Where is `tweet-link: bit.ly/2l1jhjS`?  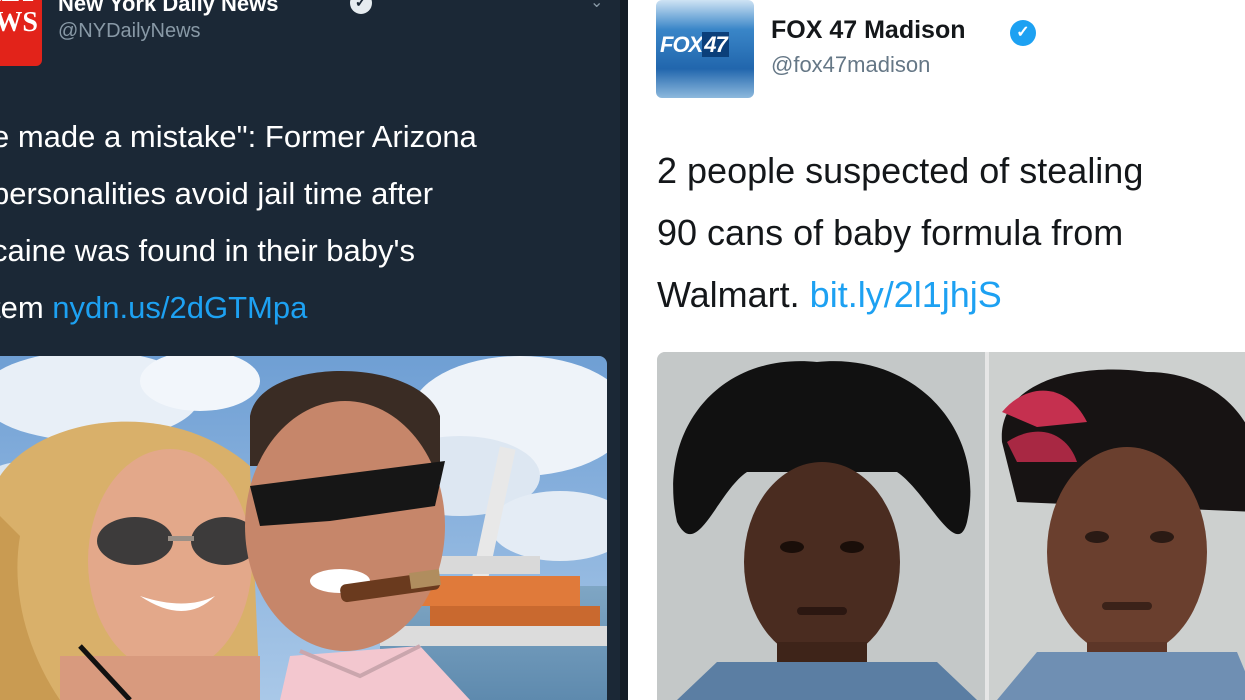 tweet-link: bit.ly/2l1jhjS is located at coordinates (906, 294).